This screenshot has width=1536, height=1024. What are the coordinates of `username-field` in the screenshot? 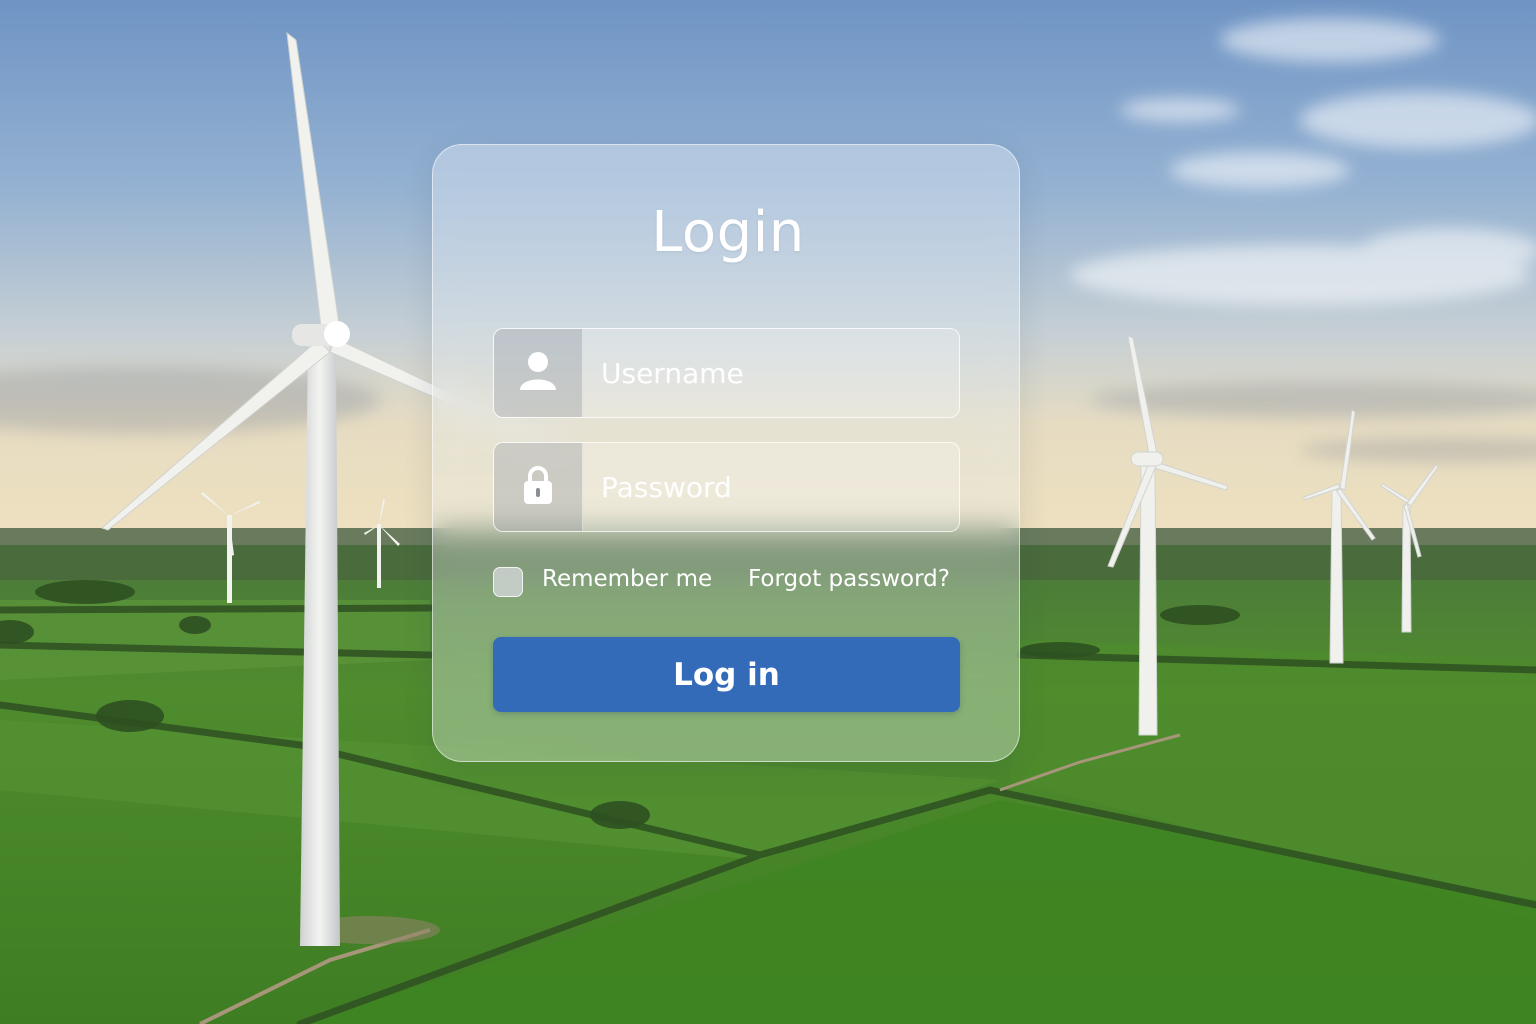 It's located at (726, 373).